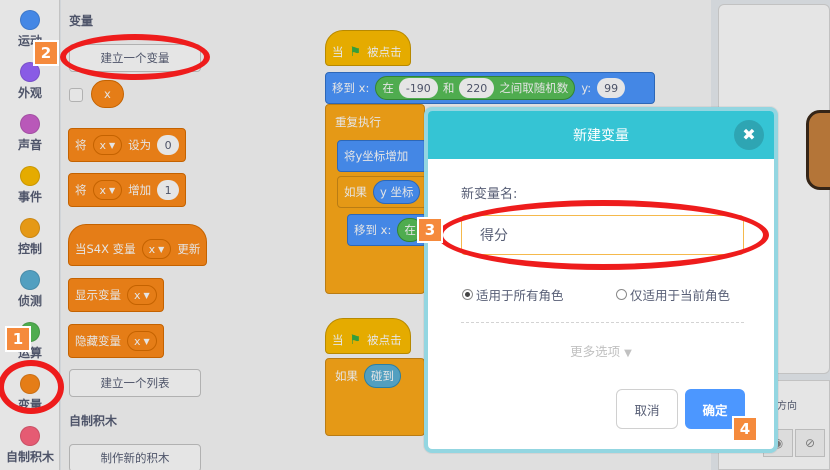 This screenshot has width=830, height=470. I want to click on radio-this-sprite-label: 仅适用于当前角色, so click(680, 295).